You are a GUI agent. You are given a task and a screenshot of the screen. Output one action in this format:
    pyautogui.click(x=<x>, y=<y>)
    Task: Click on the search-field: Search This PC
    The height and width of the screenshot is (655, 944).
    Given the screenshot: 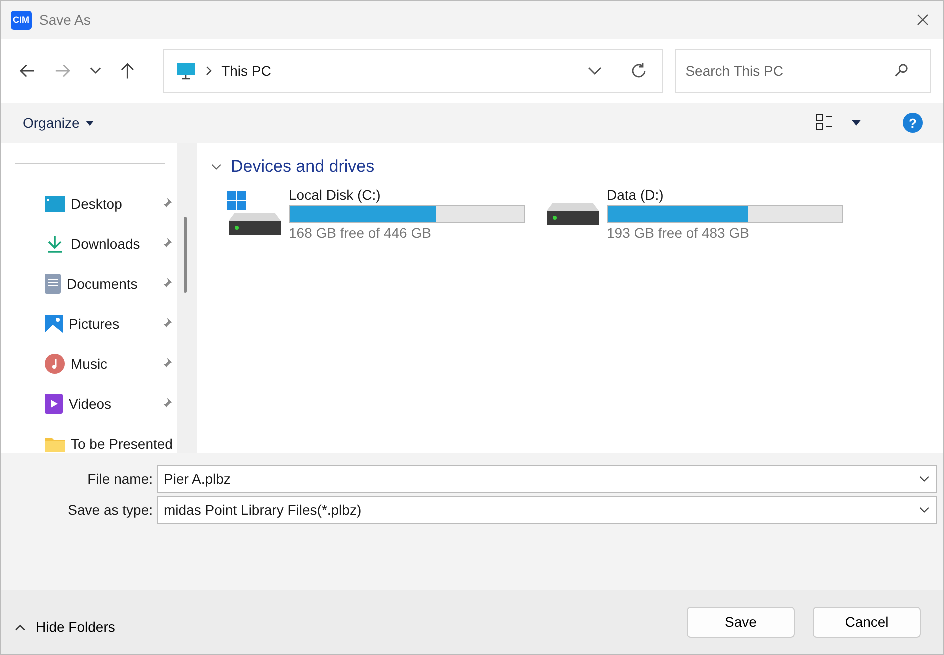 What is the action you would take?
    pyautogui.click(x=802, y=71)
    